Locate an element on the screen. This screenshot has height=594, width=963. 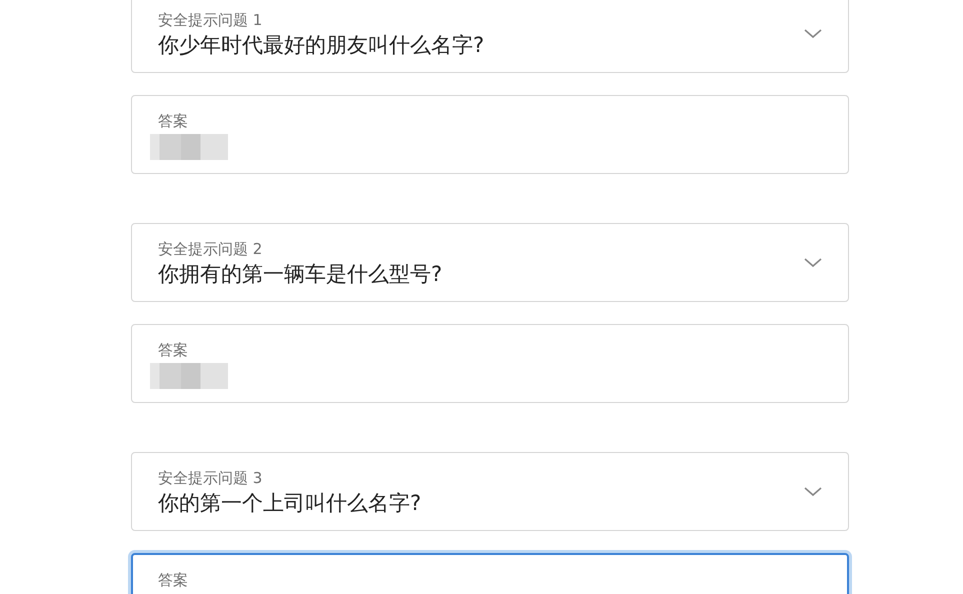
selected-question: 你的第一个上司叫什么名字? is located at coordinates (290, 503).